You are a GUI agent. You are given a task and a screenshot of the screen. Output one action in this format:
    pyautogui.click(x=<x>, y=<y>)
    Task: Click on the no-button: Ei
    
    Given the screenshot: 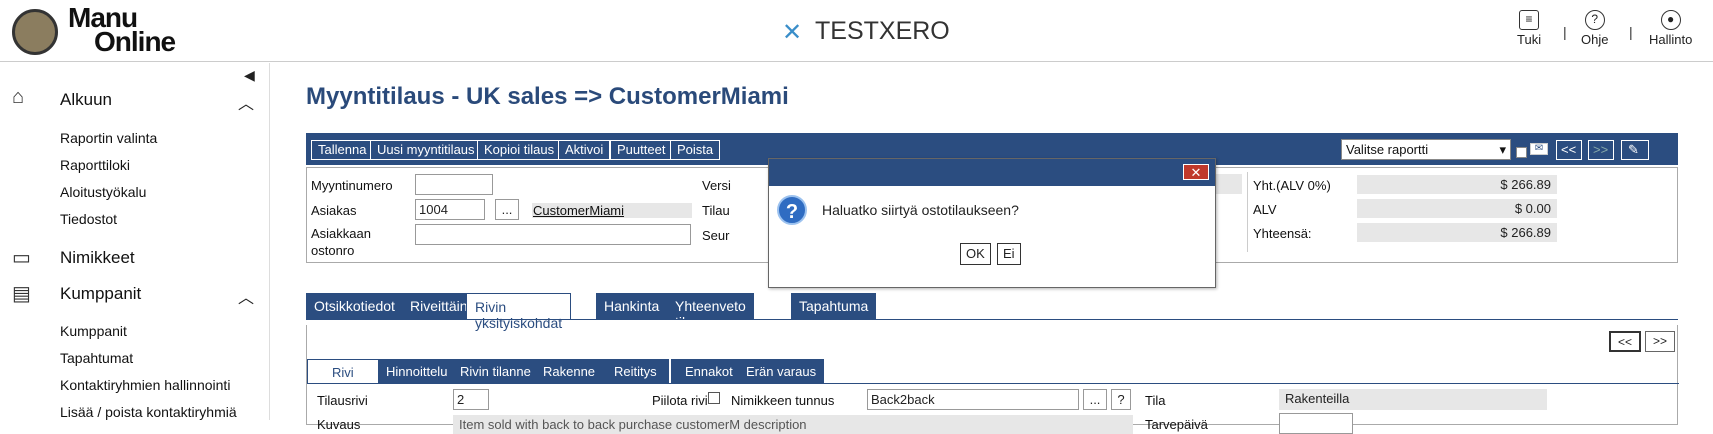 What is the action you would take?
    pyautogui.click(x=1009, y=254)
    